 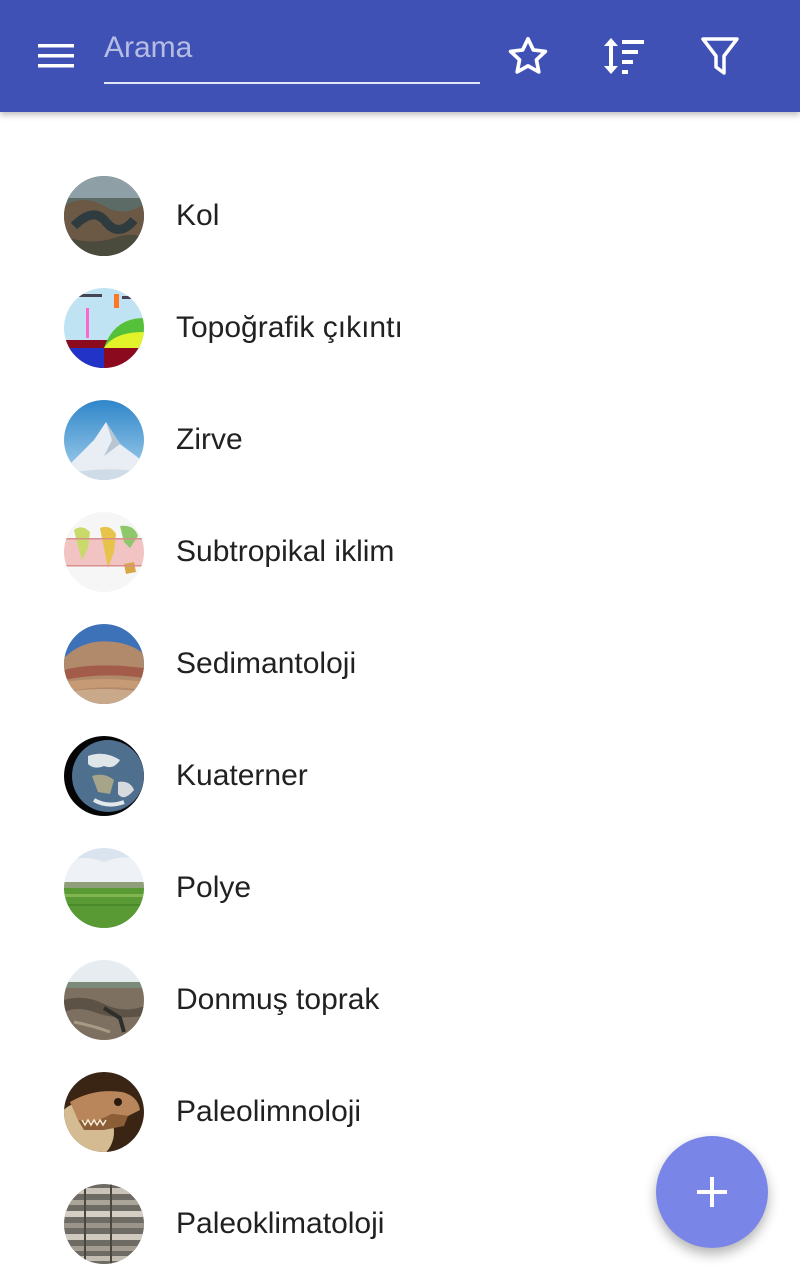 I want to click on filter-button, so click(x=720, y=56).